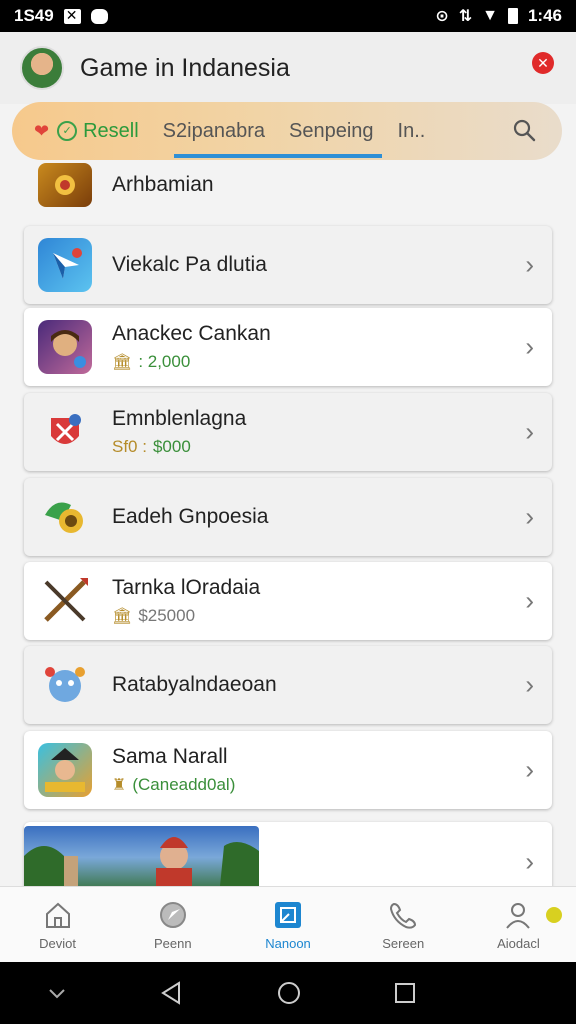 This screenshot has height=1024, width=576. What do you see at coordinates (34, 15) in the screenshot?
I see `status-time-left: 1S49` at bounding box center [34, 15].